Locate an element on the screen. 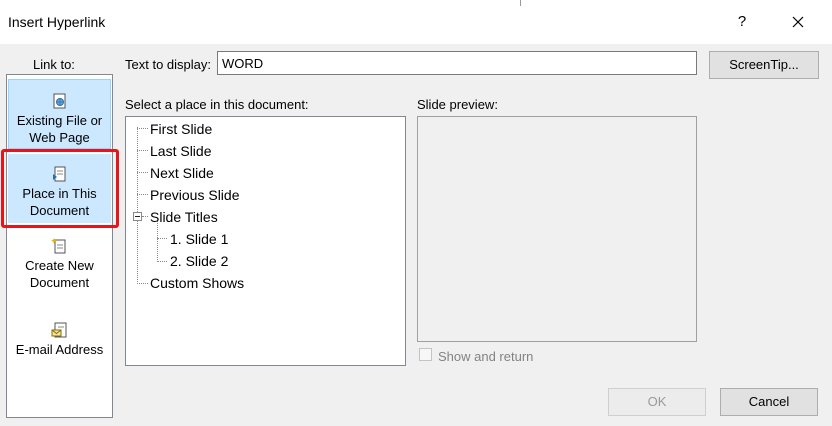  tree-item-slide-titles: Slide Titles is located at coordinates (184, 217).